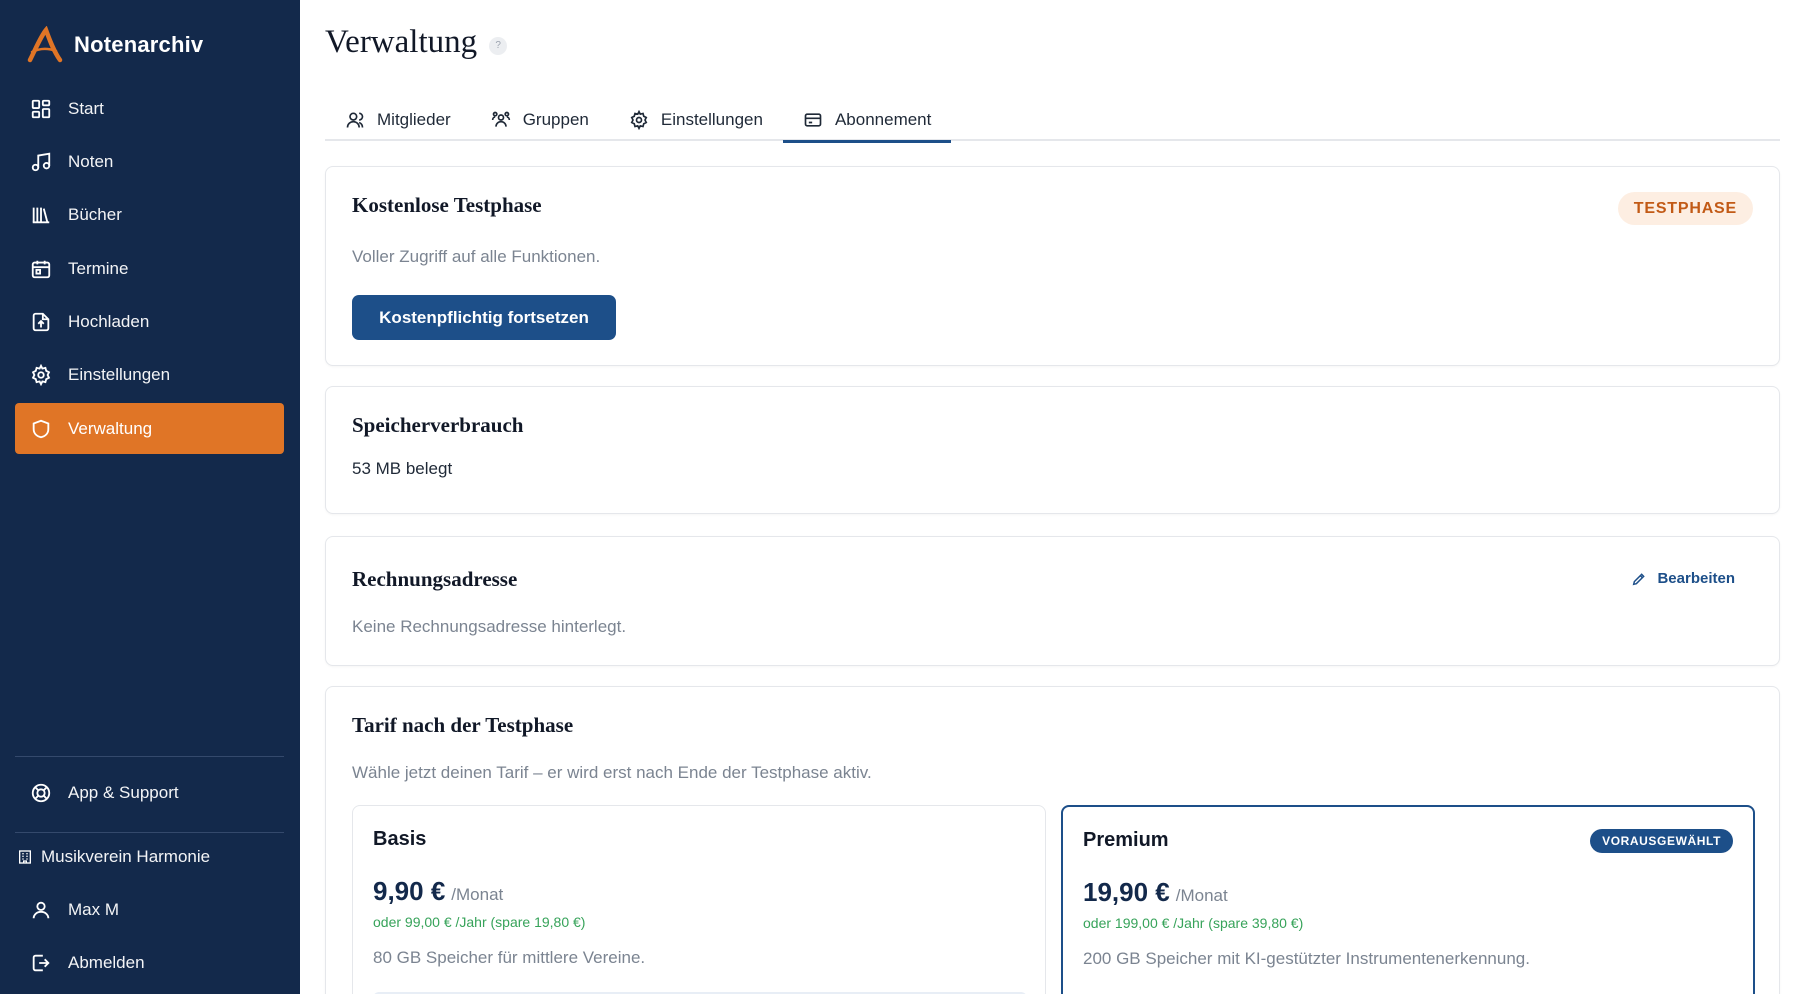 The width and height of the screenshot is (1800, 994). What do you see at coordinates (93, 909) in the screenshot?
I see `user-name: Max M` at bounding box center [93, 909].